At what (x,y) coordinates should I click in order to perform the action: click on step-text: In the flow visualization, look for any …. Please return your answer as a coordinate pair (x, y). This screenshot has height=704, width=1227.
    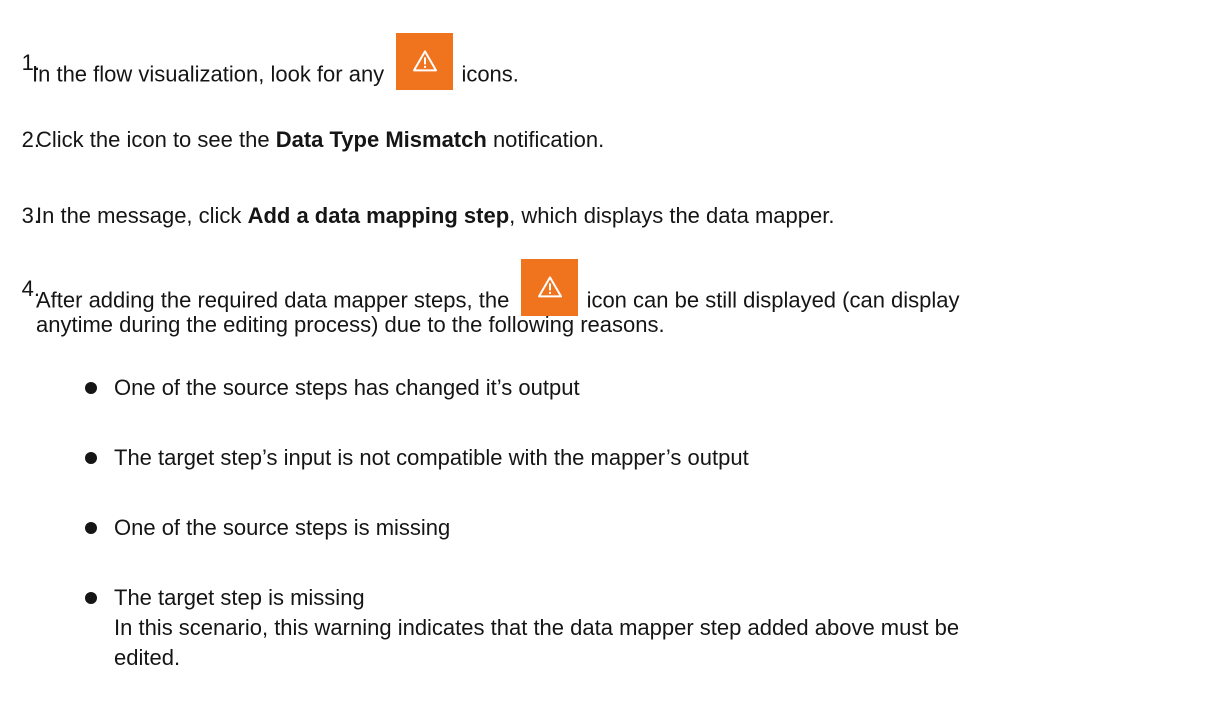
    Looking at the image, I should click on (275, 68).